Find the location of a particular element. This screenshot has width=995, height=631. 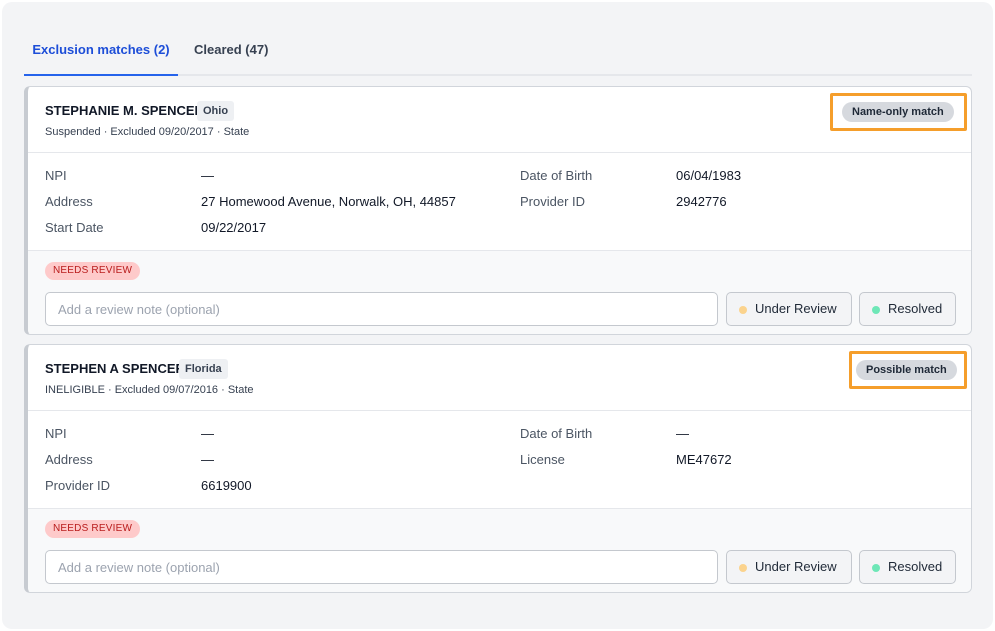

field-label: Start Date is located at coordinates (74, 227).